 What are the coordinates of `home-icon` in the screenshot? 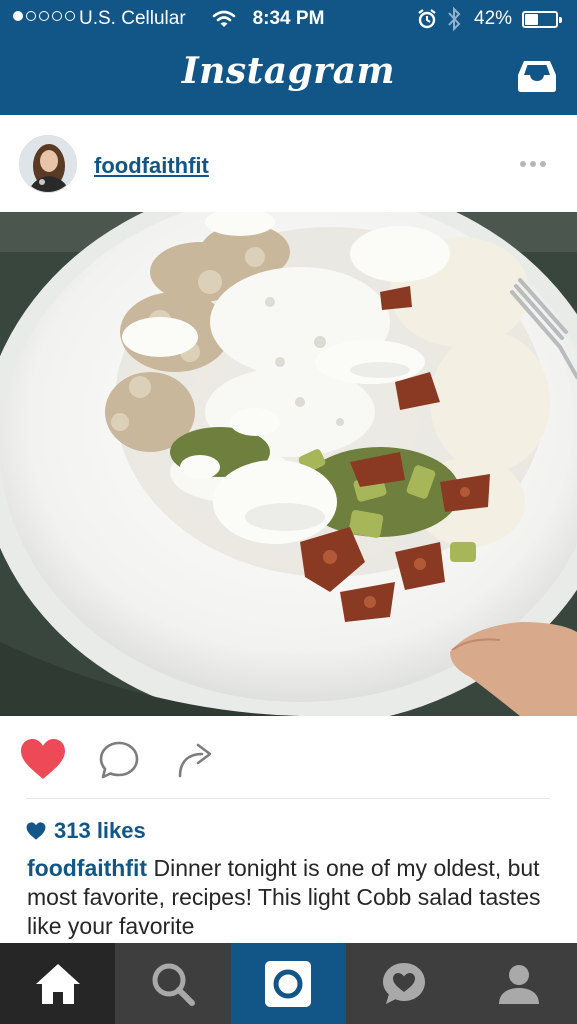 It's located at (57, 983).